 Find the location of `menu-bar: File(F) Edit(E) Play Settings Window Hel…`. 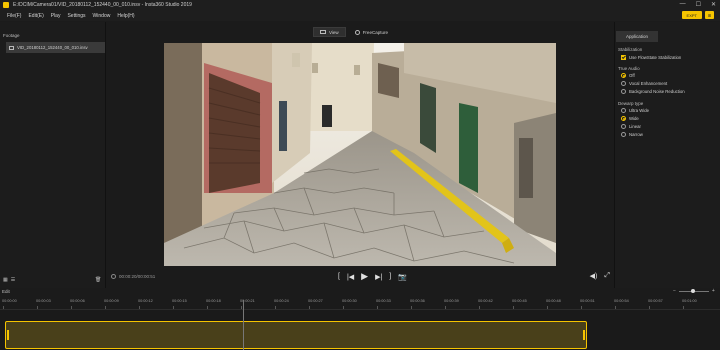

menu-bar: File(F) Edit(E) Play Settings Window Hel… is located at coordinates (360, 15).